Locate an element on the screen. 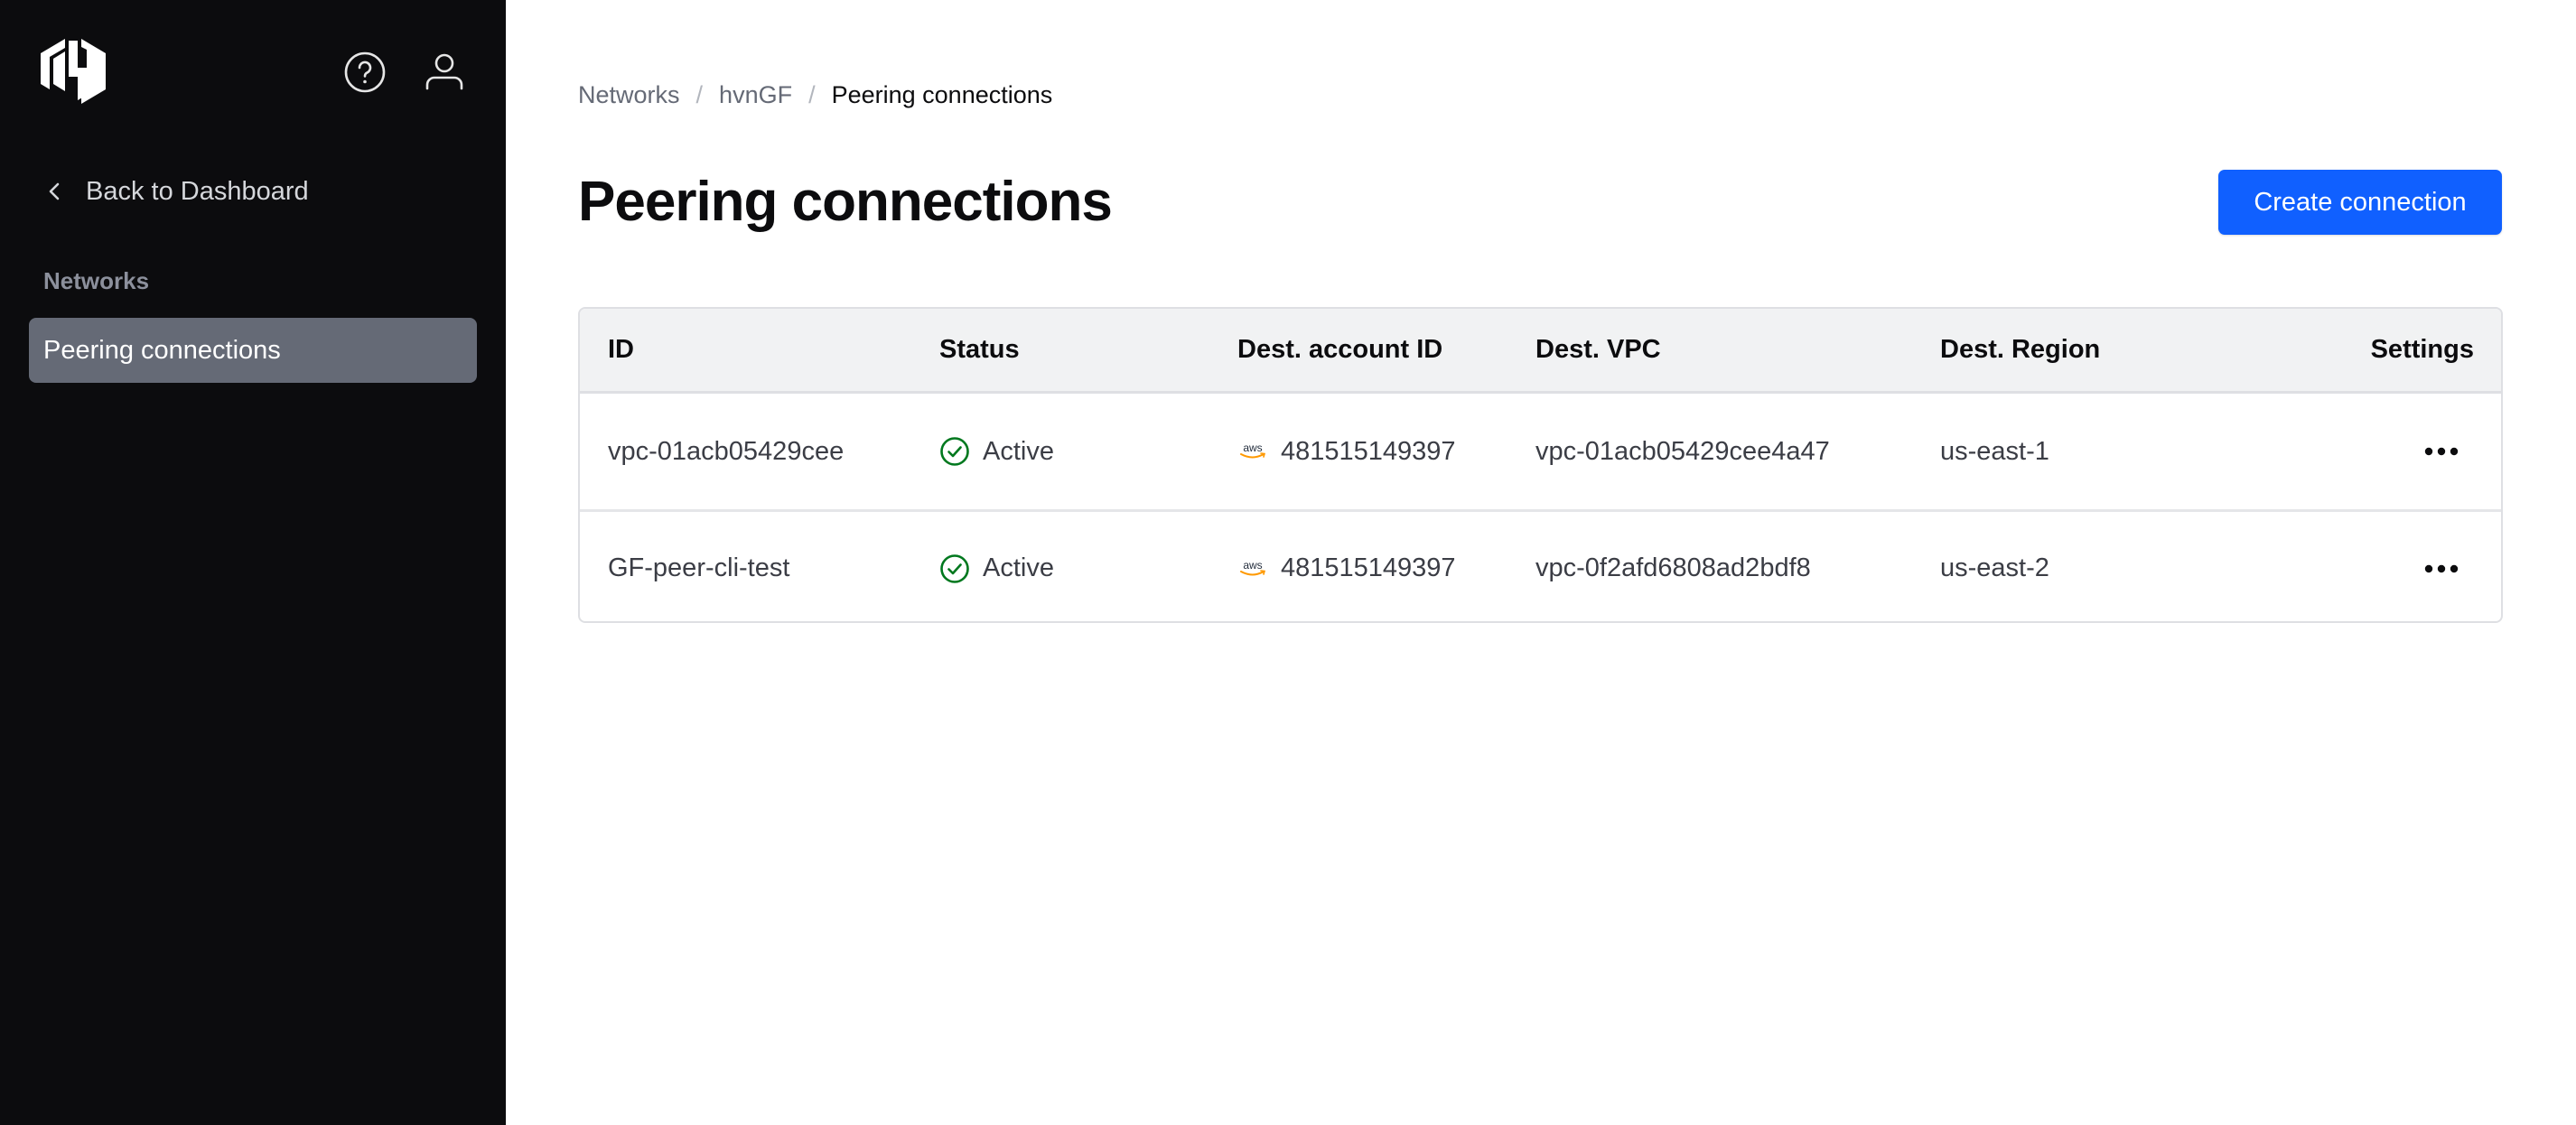 Image resolution: width=2576 pixels, height=1125 pixels. sidebar-item-peering-connections: Peering connections is located at coordinates (253, 350).